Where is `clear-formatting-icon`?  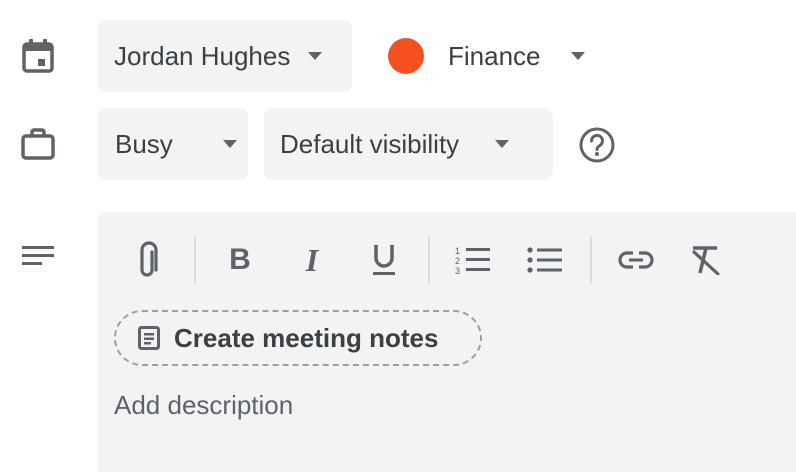
clear-formatting-icon is located at coordinates (706, 260).